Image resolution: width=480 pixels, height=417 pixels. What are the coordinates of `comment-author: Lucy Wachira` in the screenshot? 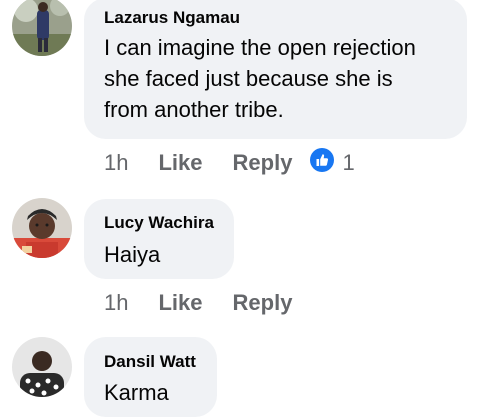 It's located at (159, 223).